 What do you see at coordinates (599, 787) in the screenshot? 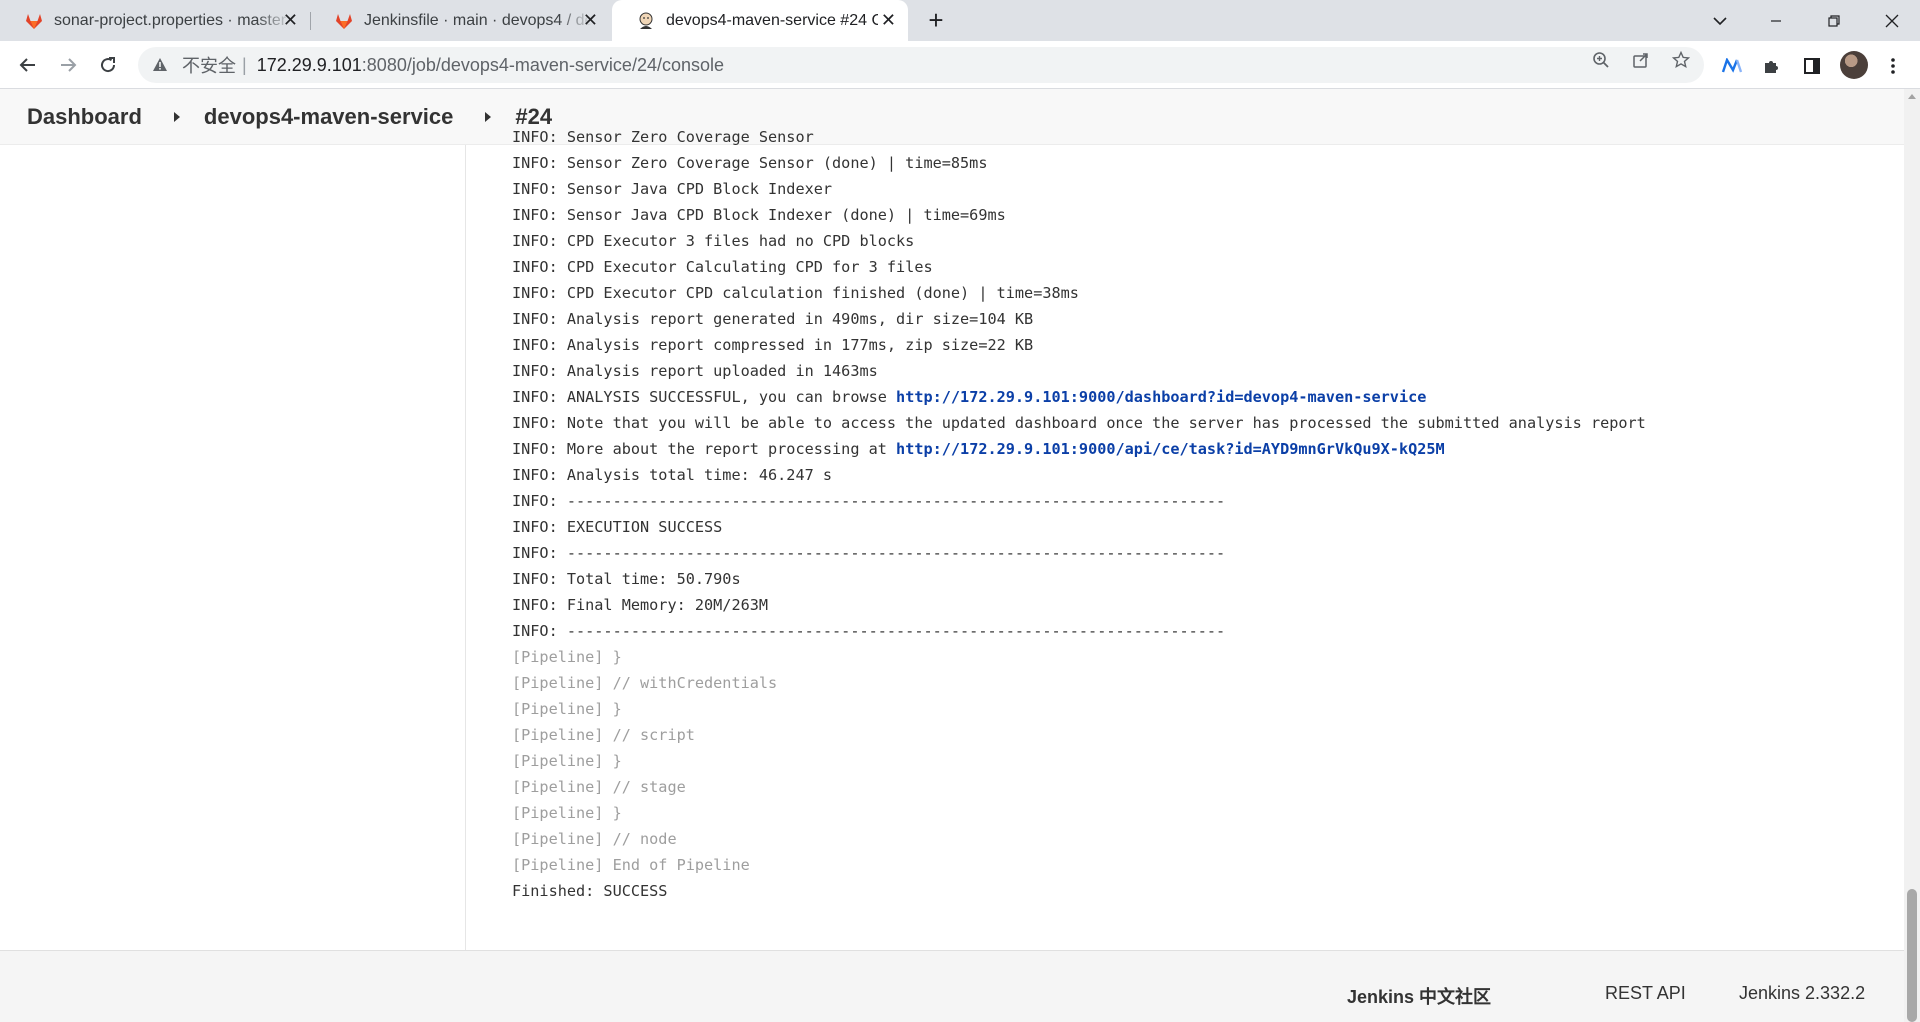
I see `console-line-text: [Pipeline] // stage` at bounding box center [599, 787].